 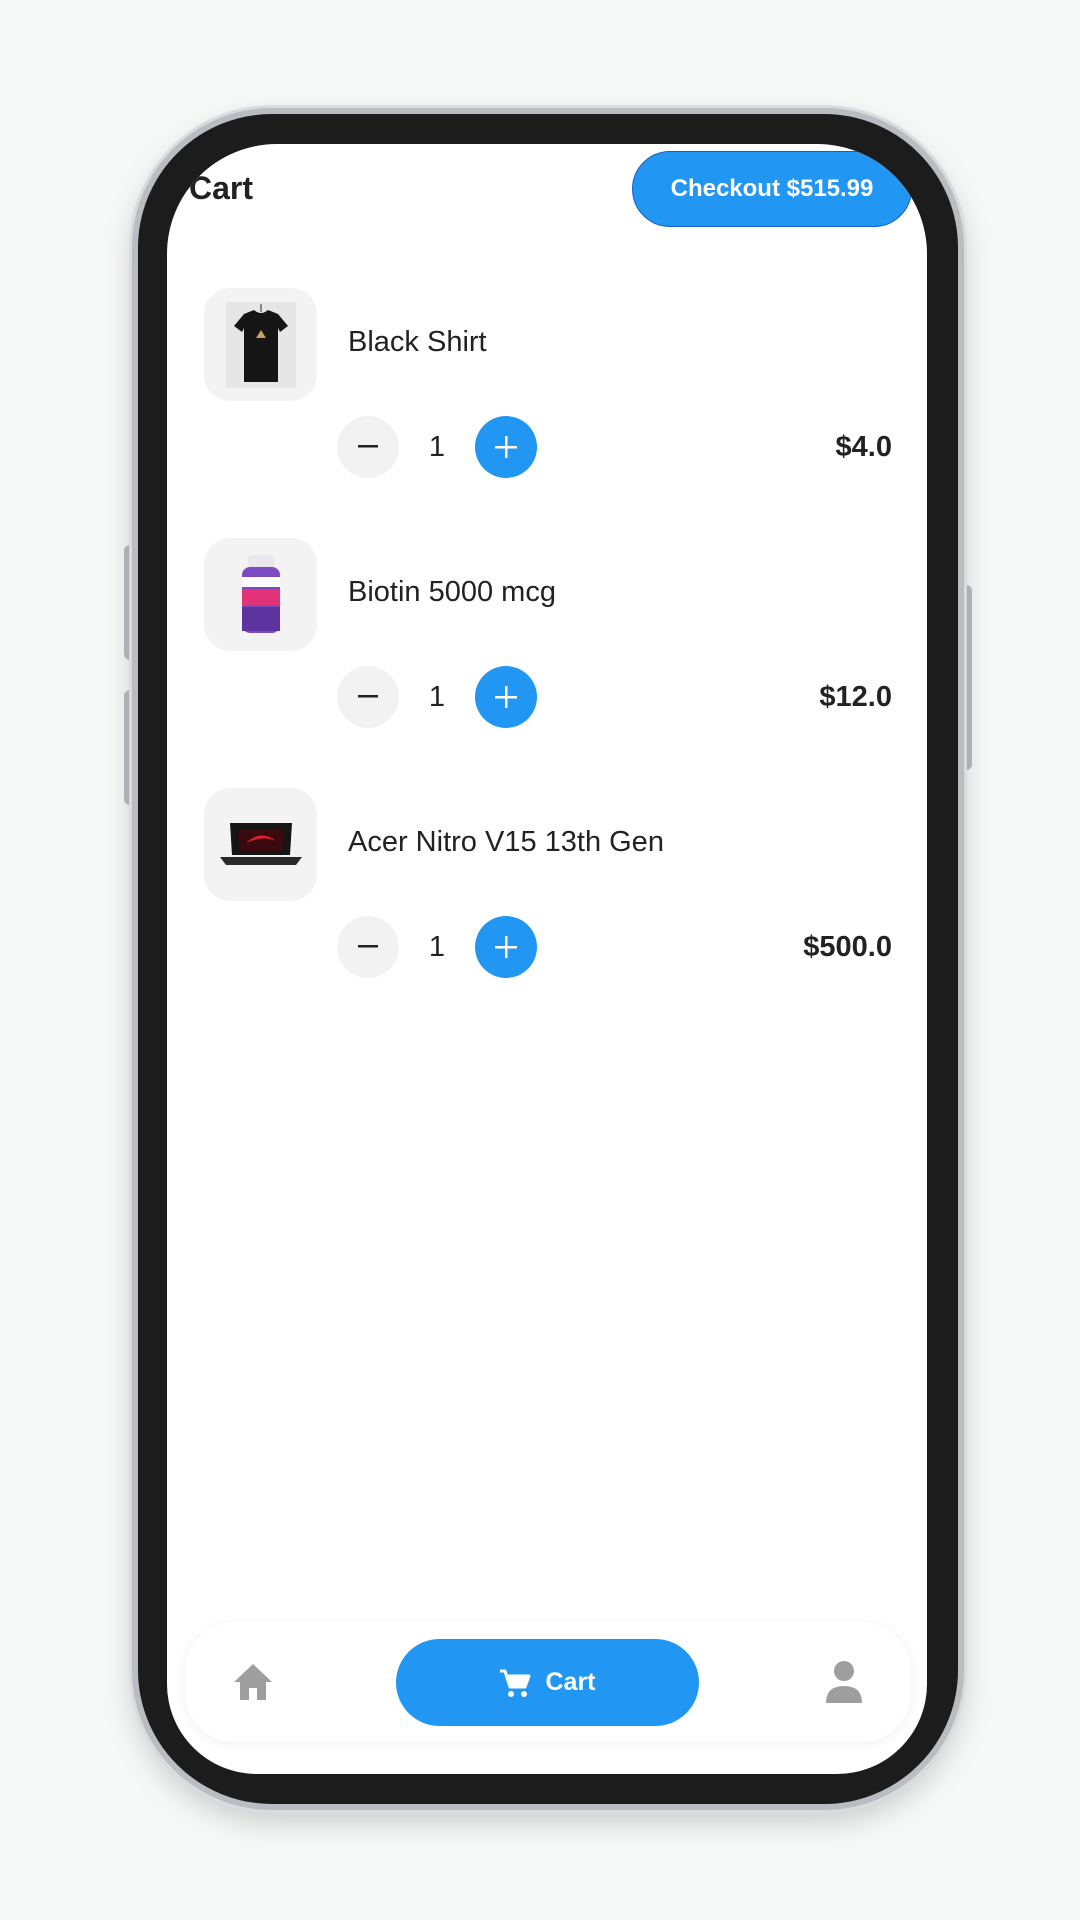 I want to click on cart-icon, so click(x=515, y=1683).